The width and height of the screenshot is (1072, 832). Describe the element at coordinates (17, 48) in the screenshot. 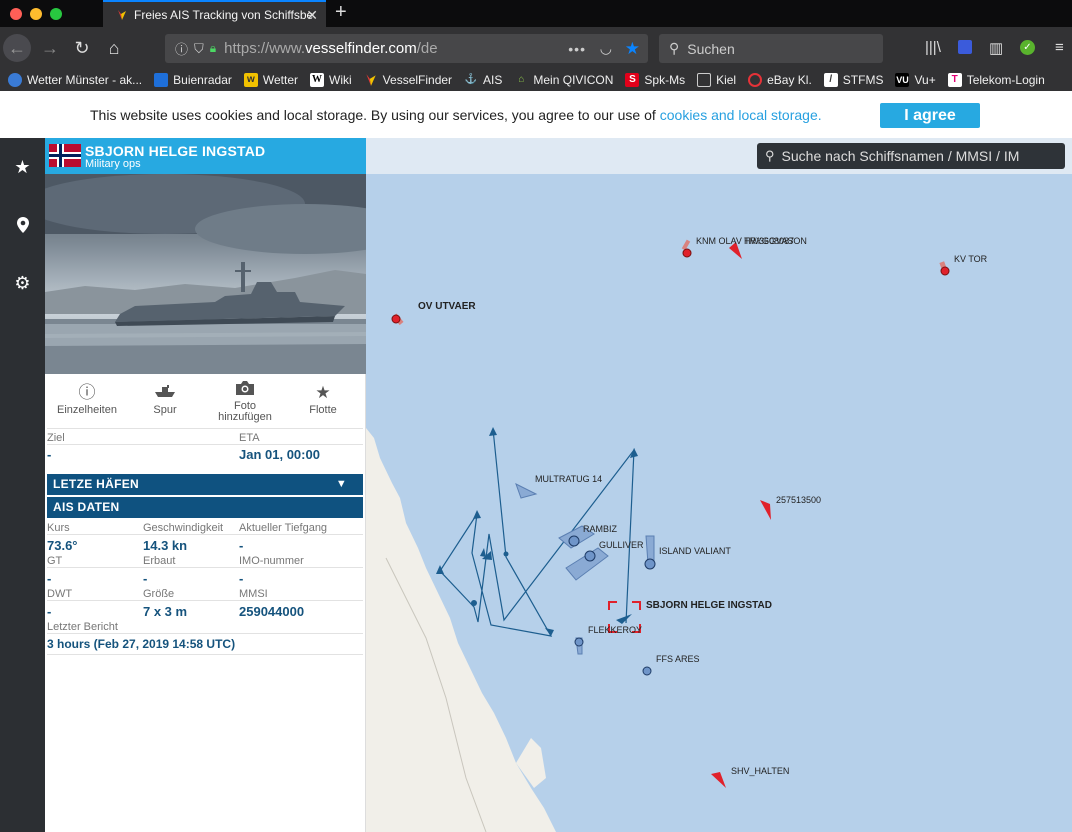

I see `back-button: ←` at that location.